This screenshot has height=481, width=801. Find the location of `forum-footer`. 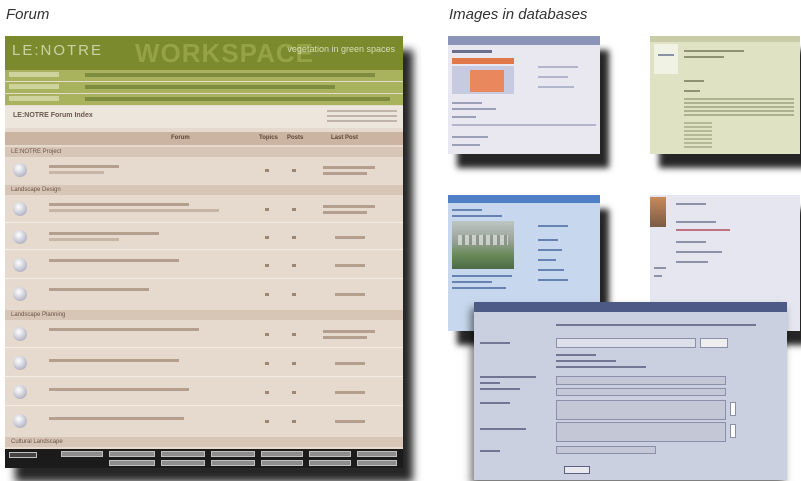

forum-footer is located at coordinates (204, 458).